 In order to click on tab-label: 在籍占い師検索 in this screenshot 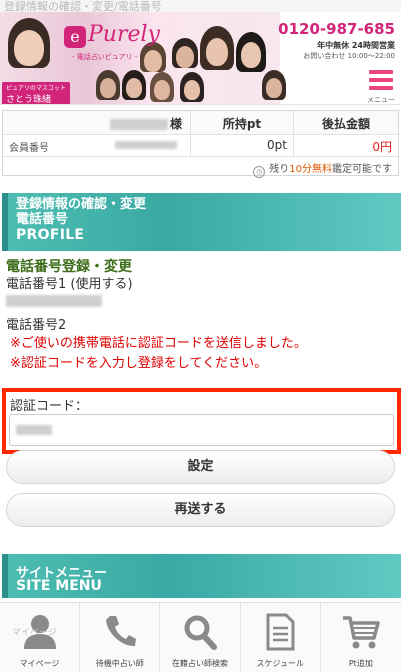, I will do `click(199, 663)`.